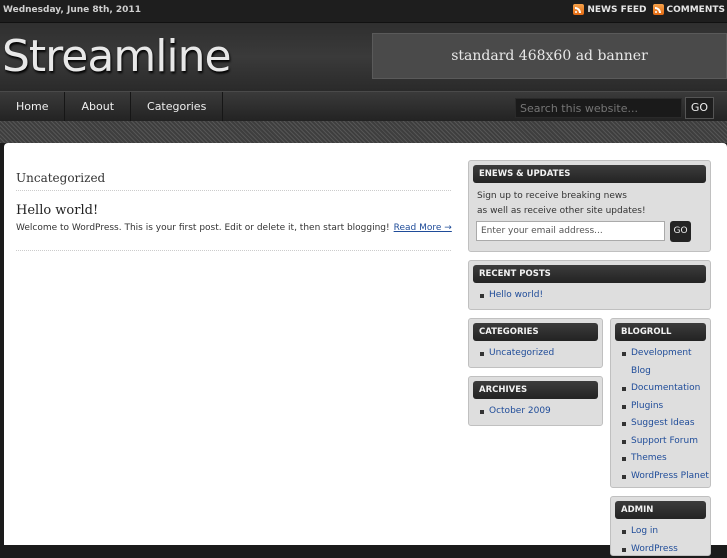 The image size is (727, 558). I want to click on feed-links: NEWS FEED COMMENTS, so click(649, 9).